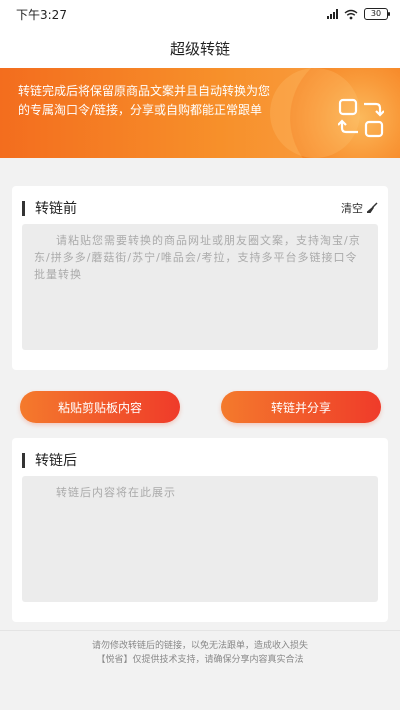 Image resolution: width=400 pixels, height=710 pixels. I want to click on link-convert-icon, so click(361, 118).